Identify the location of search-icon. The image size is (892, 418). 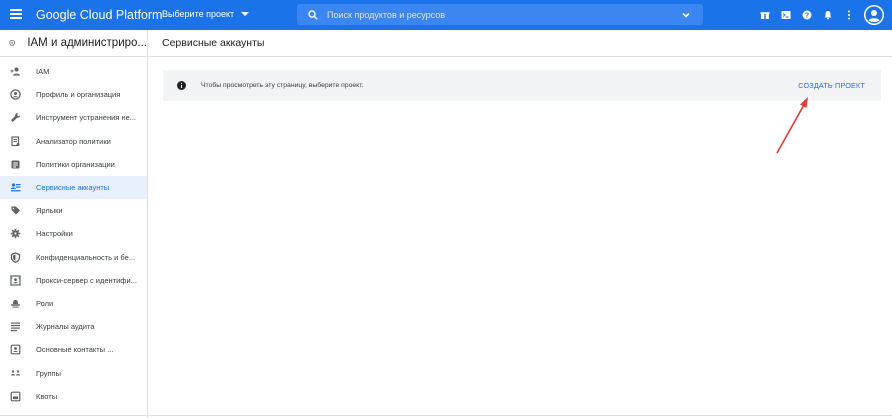
(313, 14).